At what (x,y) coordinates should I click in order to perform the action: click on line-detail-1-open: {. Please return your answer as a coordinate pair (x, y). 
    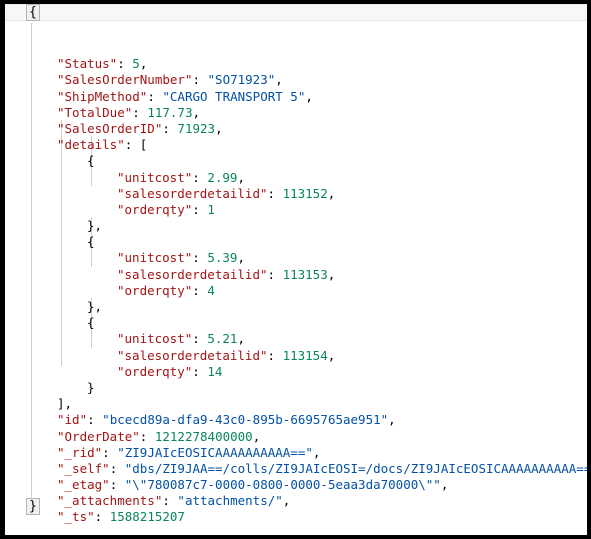
    Looking at the image, I should click on (296, 242).